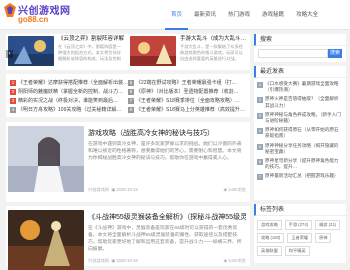 The width and height of the screenshot is (350, 270). What do you see at coordinates (167, 133) in the screenshot?
I see `article-title: 游戏攻略（战胜高冷女神的秘诀与技巧）` at bounding box center [167, 133].